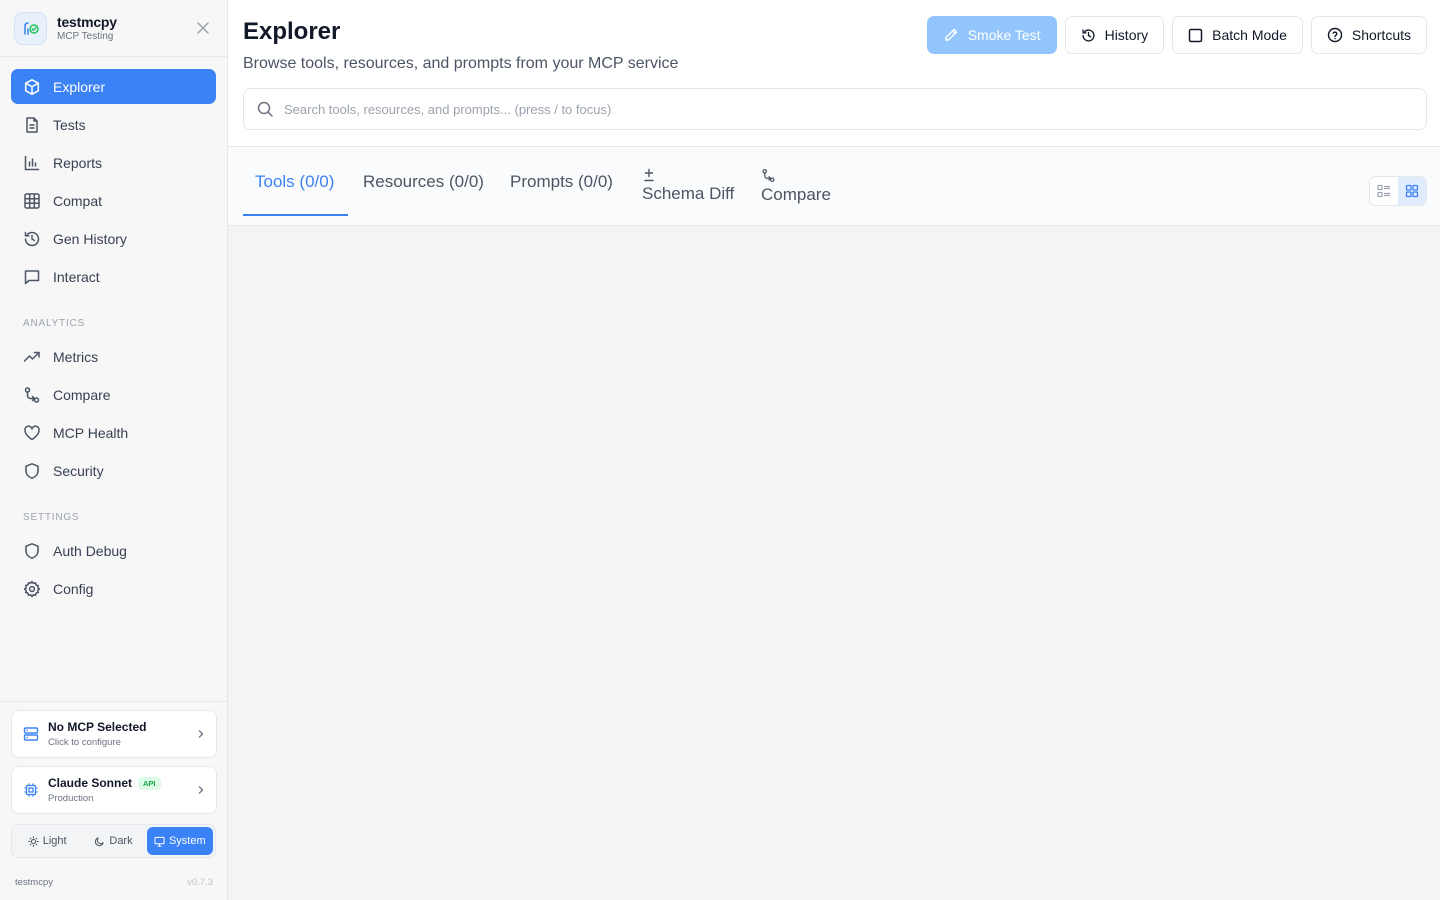  I want to click on sun-icon, so click(33, 841).